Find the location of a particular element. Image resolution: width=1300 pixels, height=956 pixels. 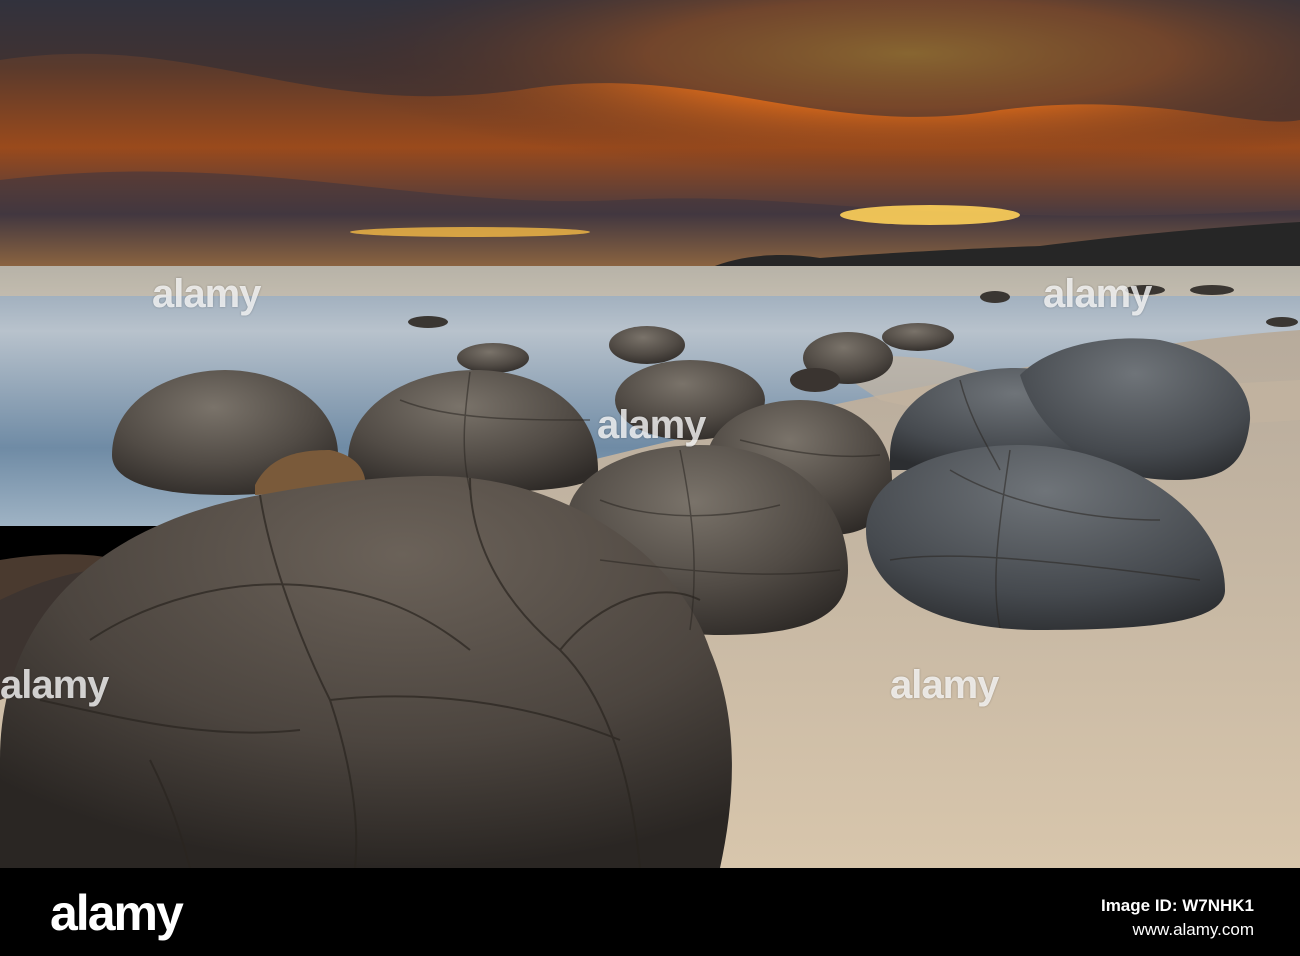

footer-logo: alamy is located at coordinates (117, 913).